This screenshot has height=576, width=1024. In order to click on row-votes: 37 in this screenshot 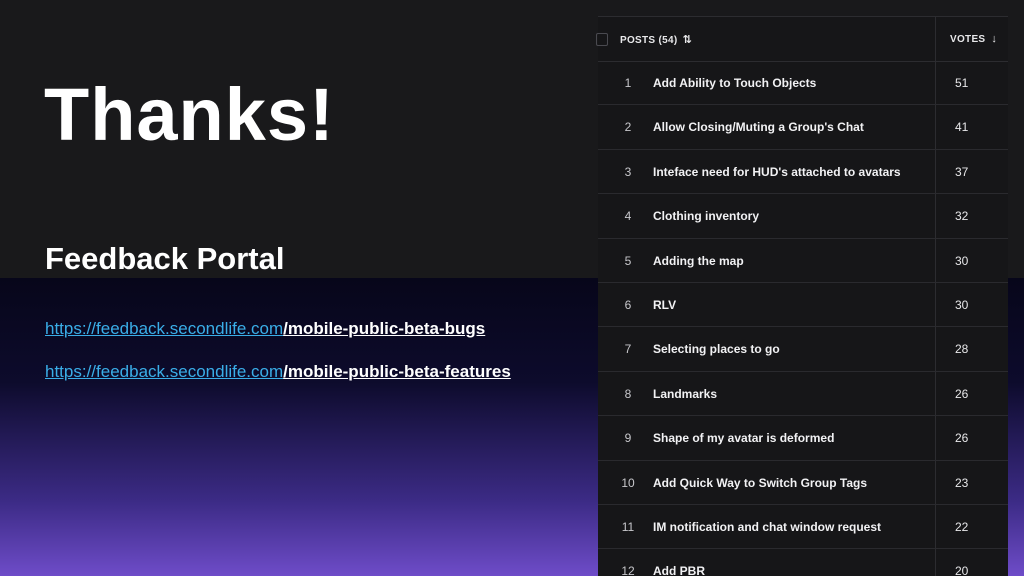, I will do `click(962, 171)`.